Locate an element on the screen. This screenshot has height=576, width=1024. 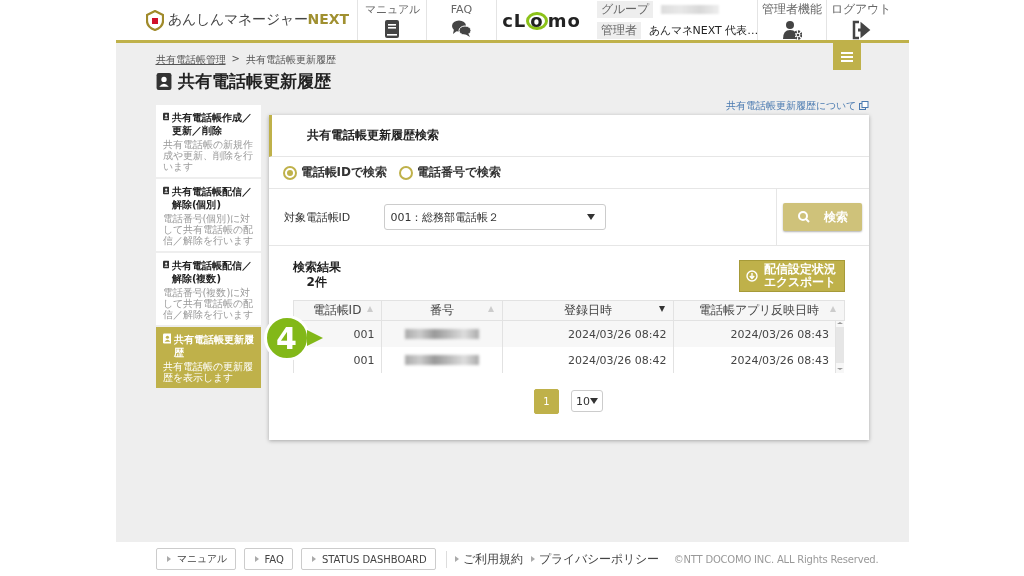
panel-title: 共有電話帳更新履歴検索 is located at coordinates (568, 136).